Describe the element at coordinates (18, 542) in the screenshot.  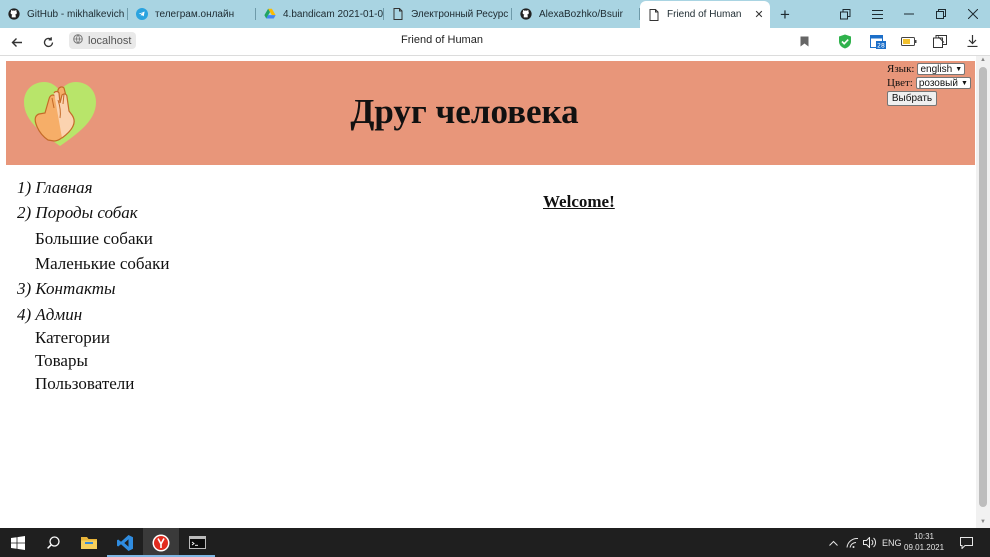
I see `windows-start-icon` at that location.